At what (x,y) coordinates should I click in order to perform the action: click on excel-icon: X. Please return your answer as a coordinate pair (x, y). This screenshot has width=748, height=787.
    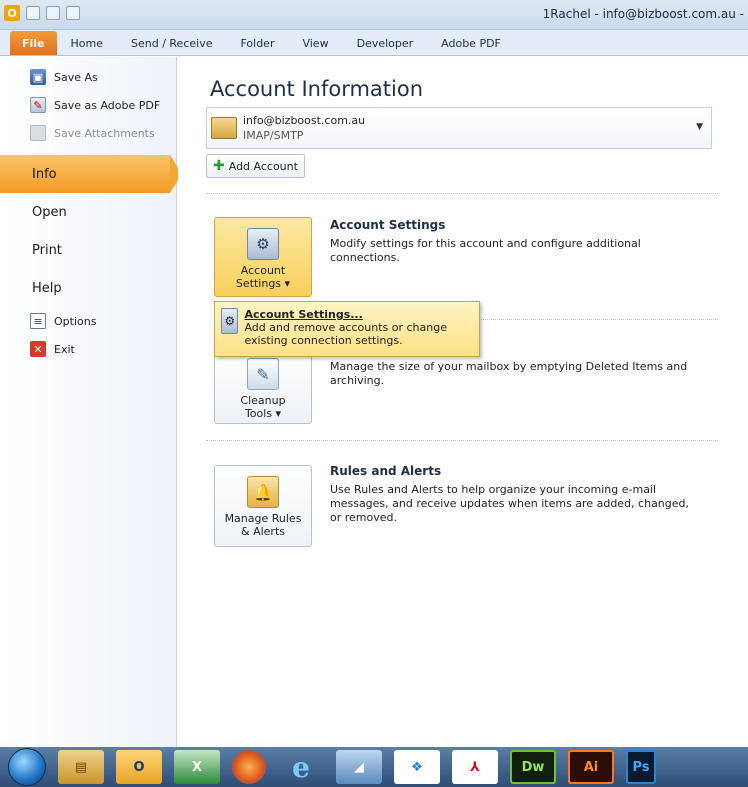
    Looking at the image, I should click on (197, 767).